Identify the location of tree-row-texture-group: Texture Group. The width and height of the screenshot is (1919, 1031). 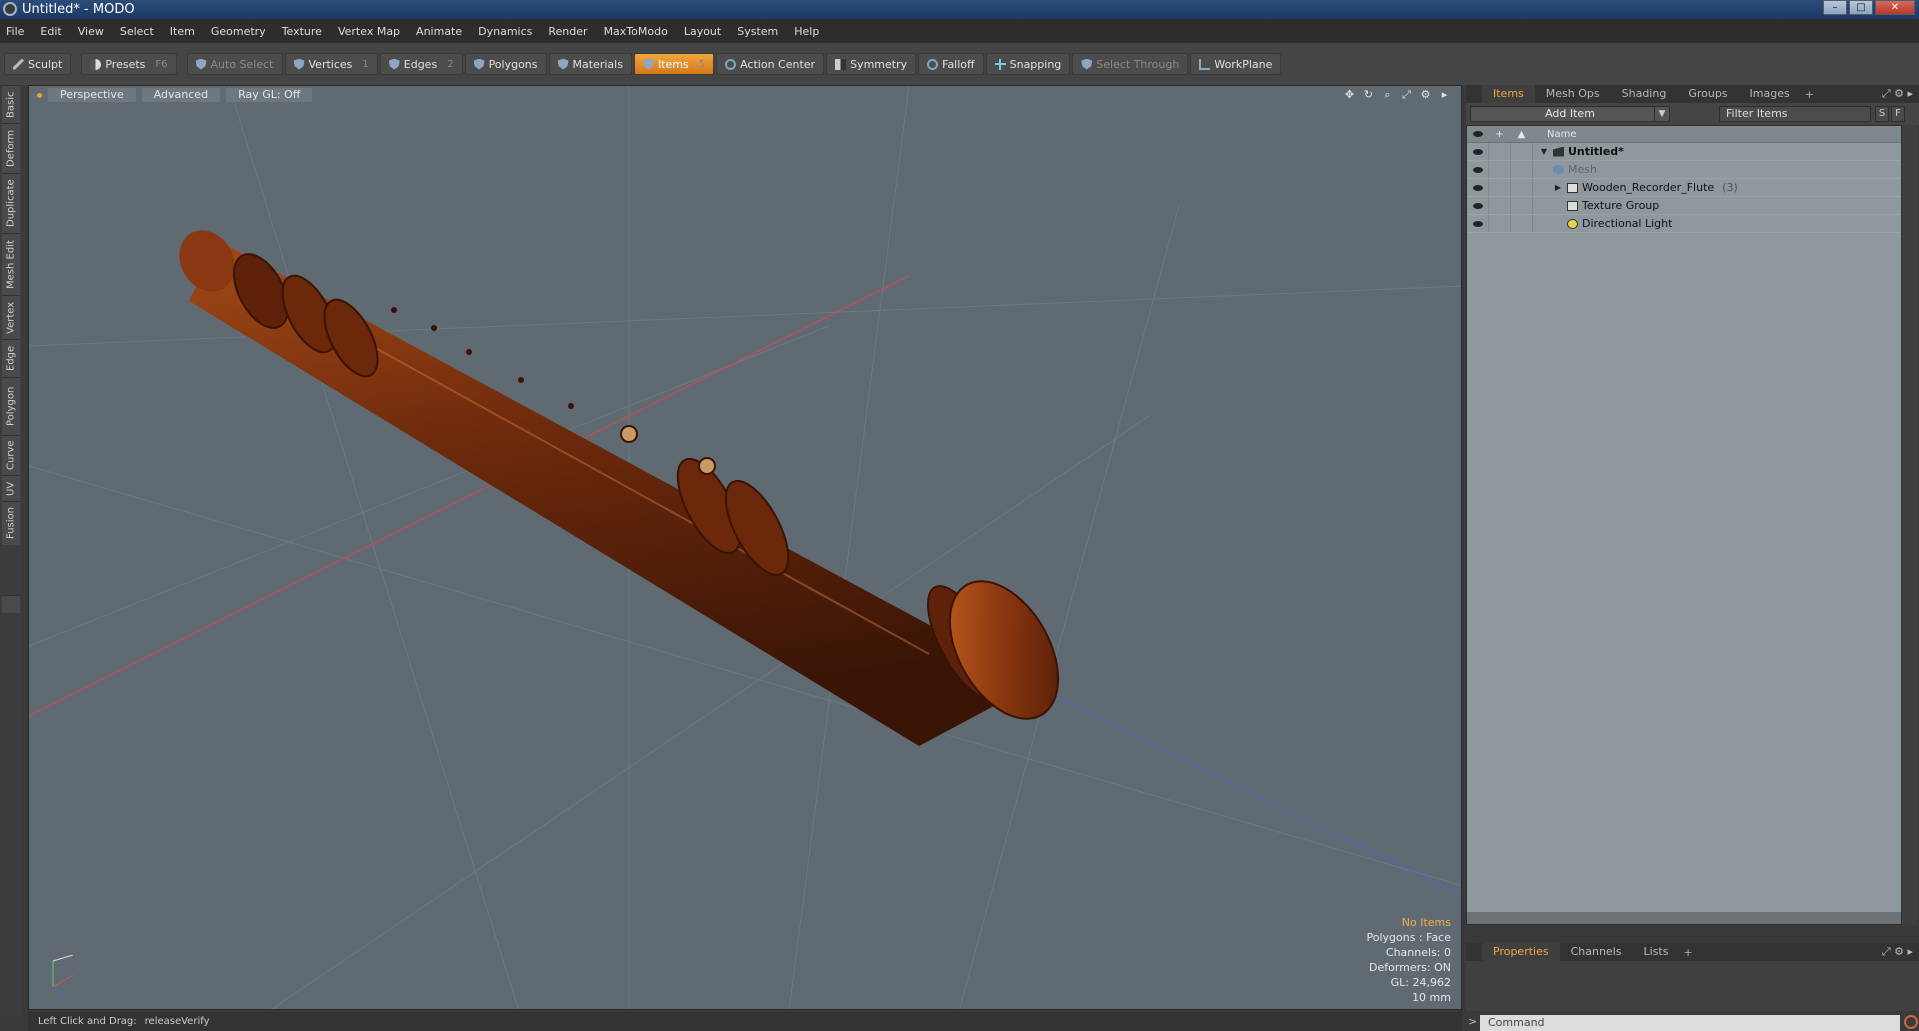
(1684, 206).